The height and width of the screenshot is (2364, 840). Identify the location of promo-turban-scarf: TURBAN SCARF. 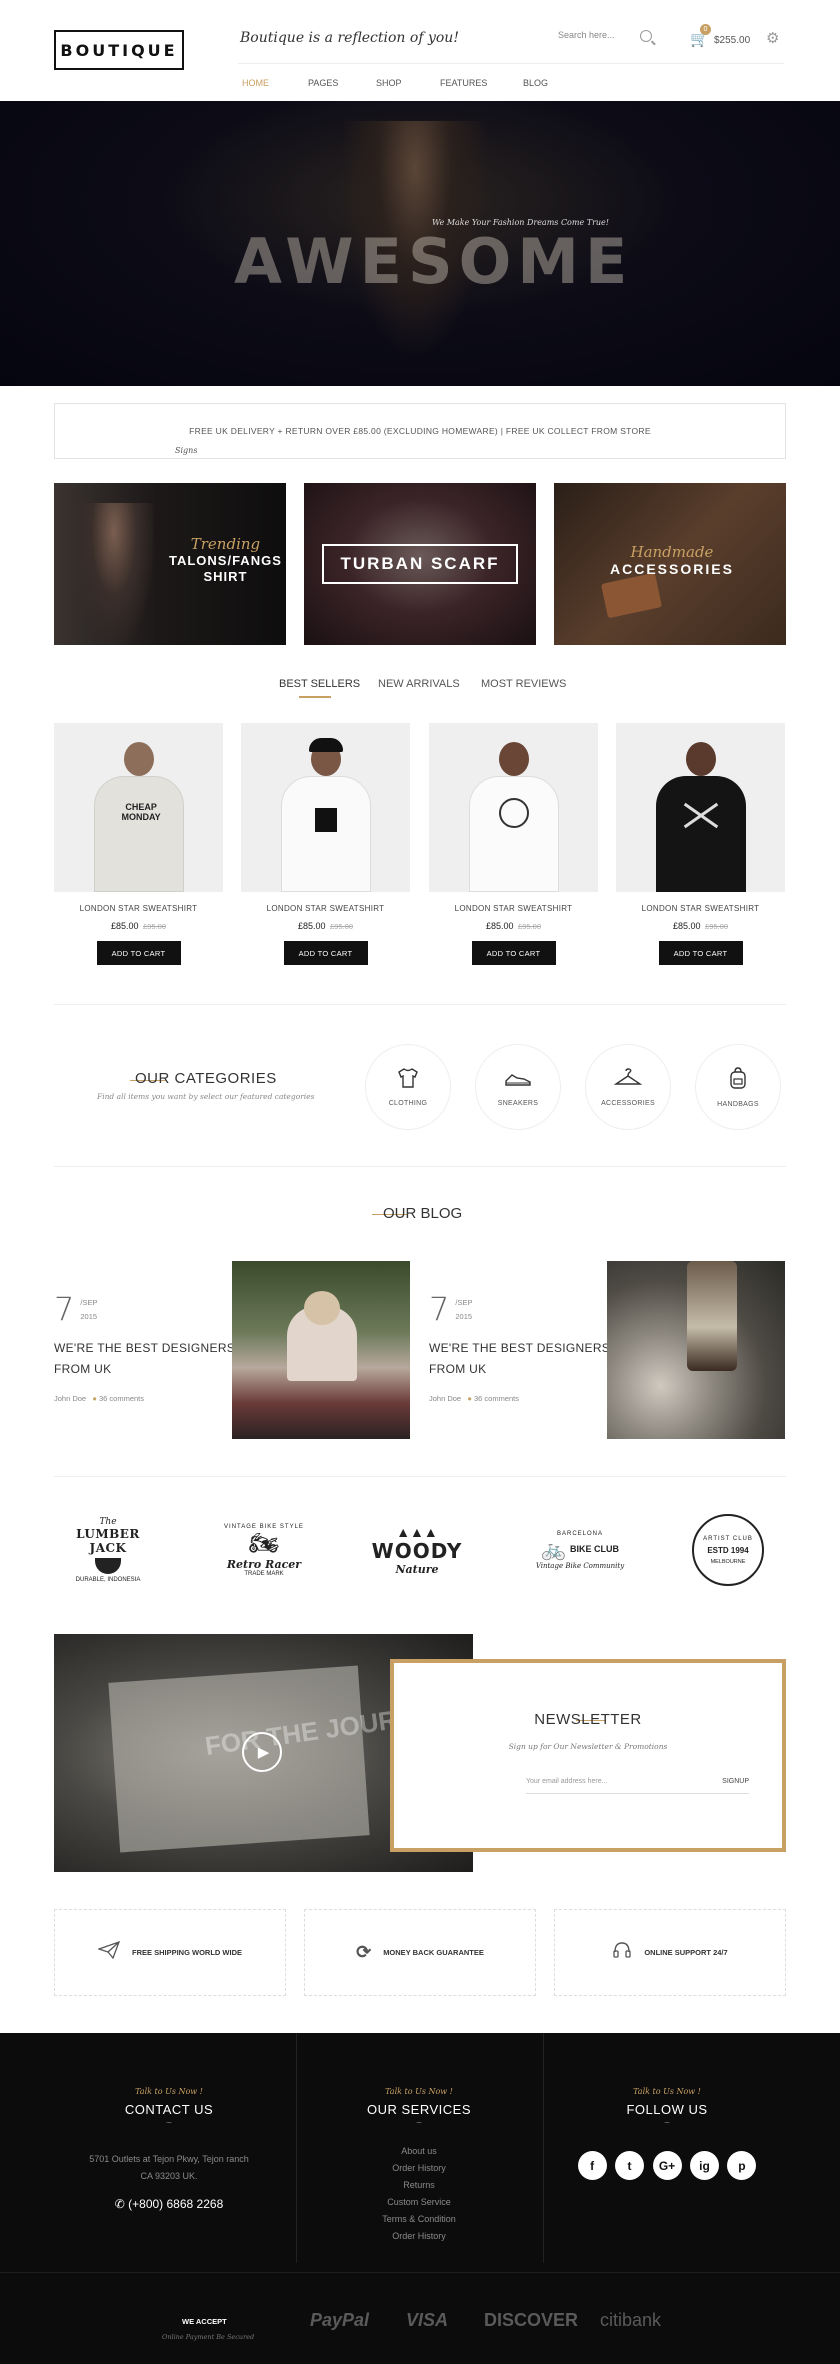
(420, 564).